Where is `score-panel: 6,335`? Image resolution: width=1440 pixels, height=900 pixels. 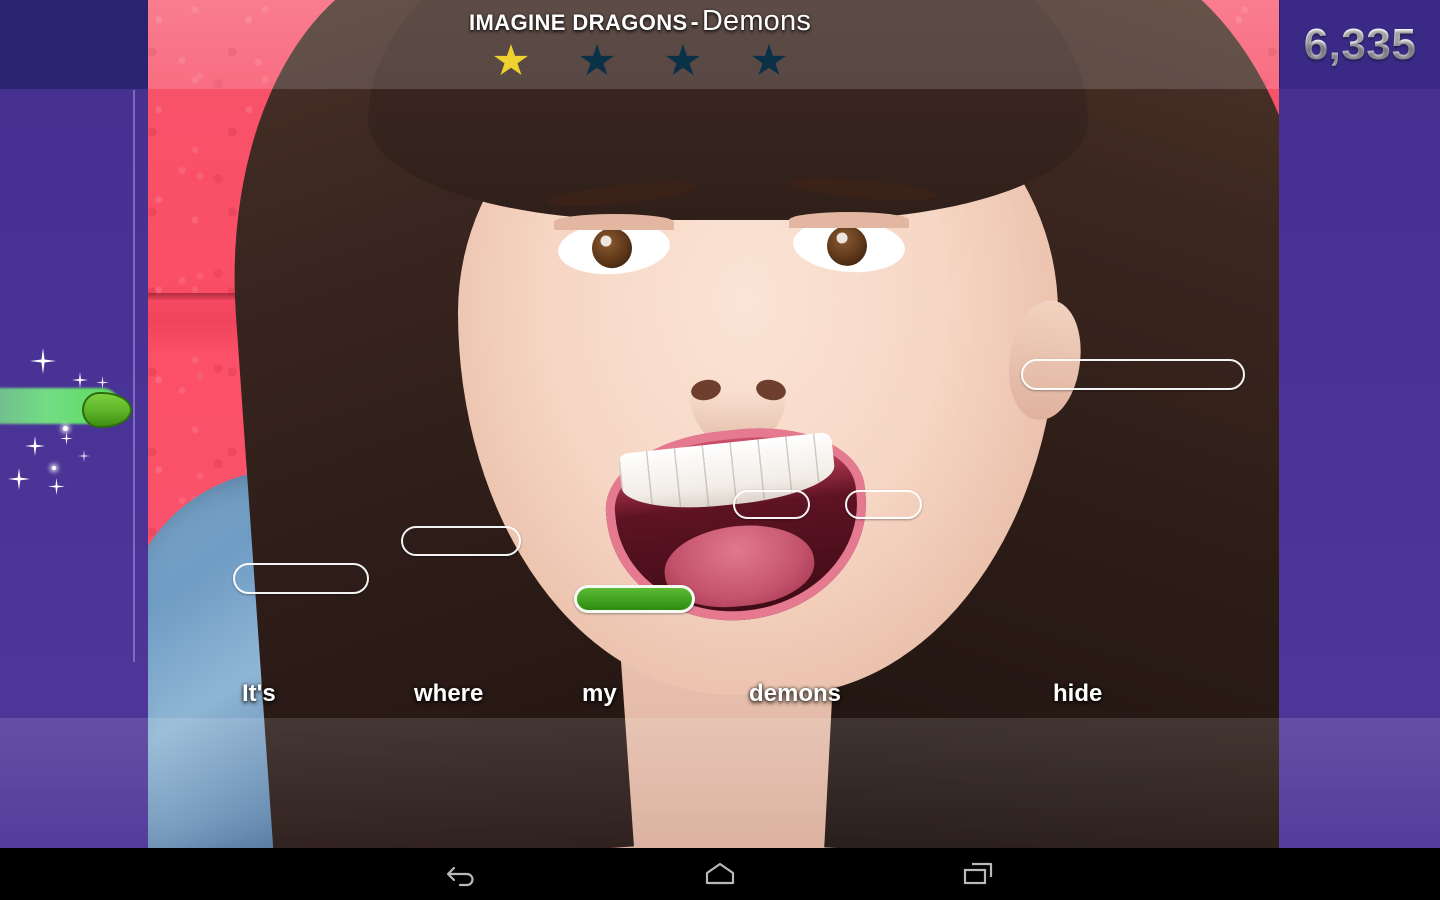
score-panel: 6,335 is located at coordinates (1360, 44).